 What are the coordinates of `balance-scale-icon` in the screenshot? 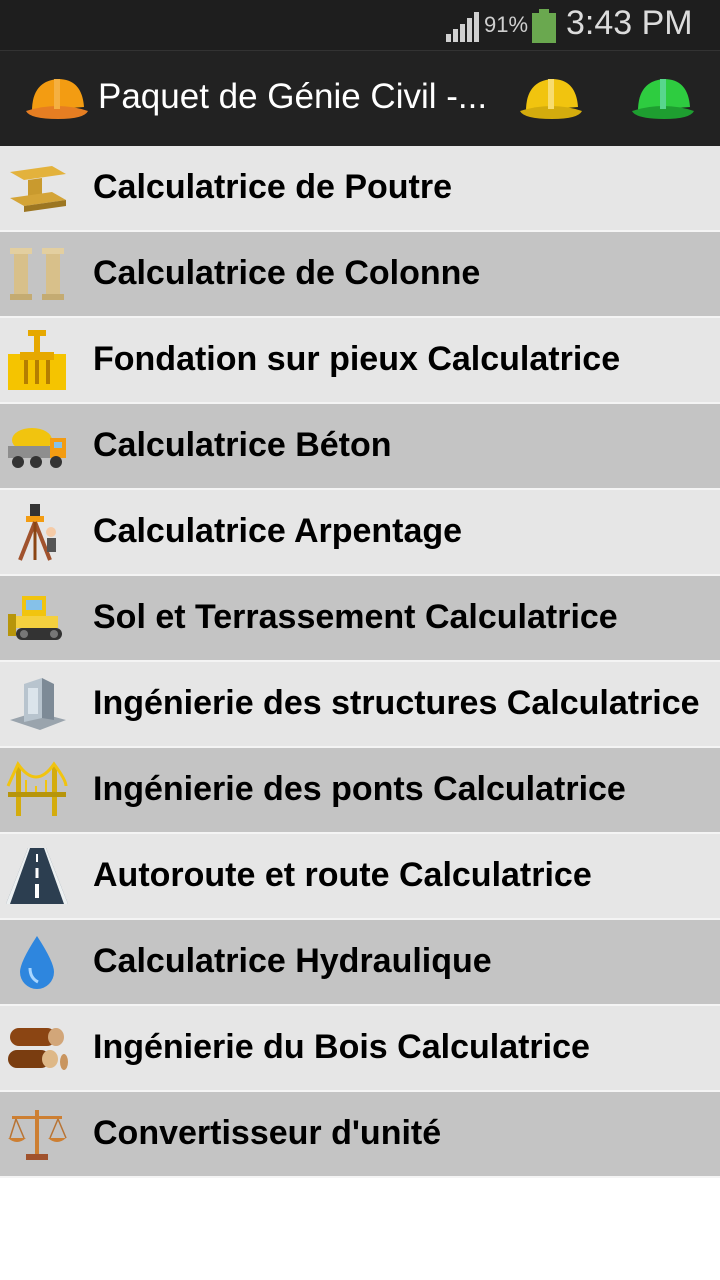 It's located at (37, 1135).